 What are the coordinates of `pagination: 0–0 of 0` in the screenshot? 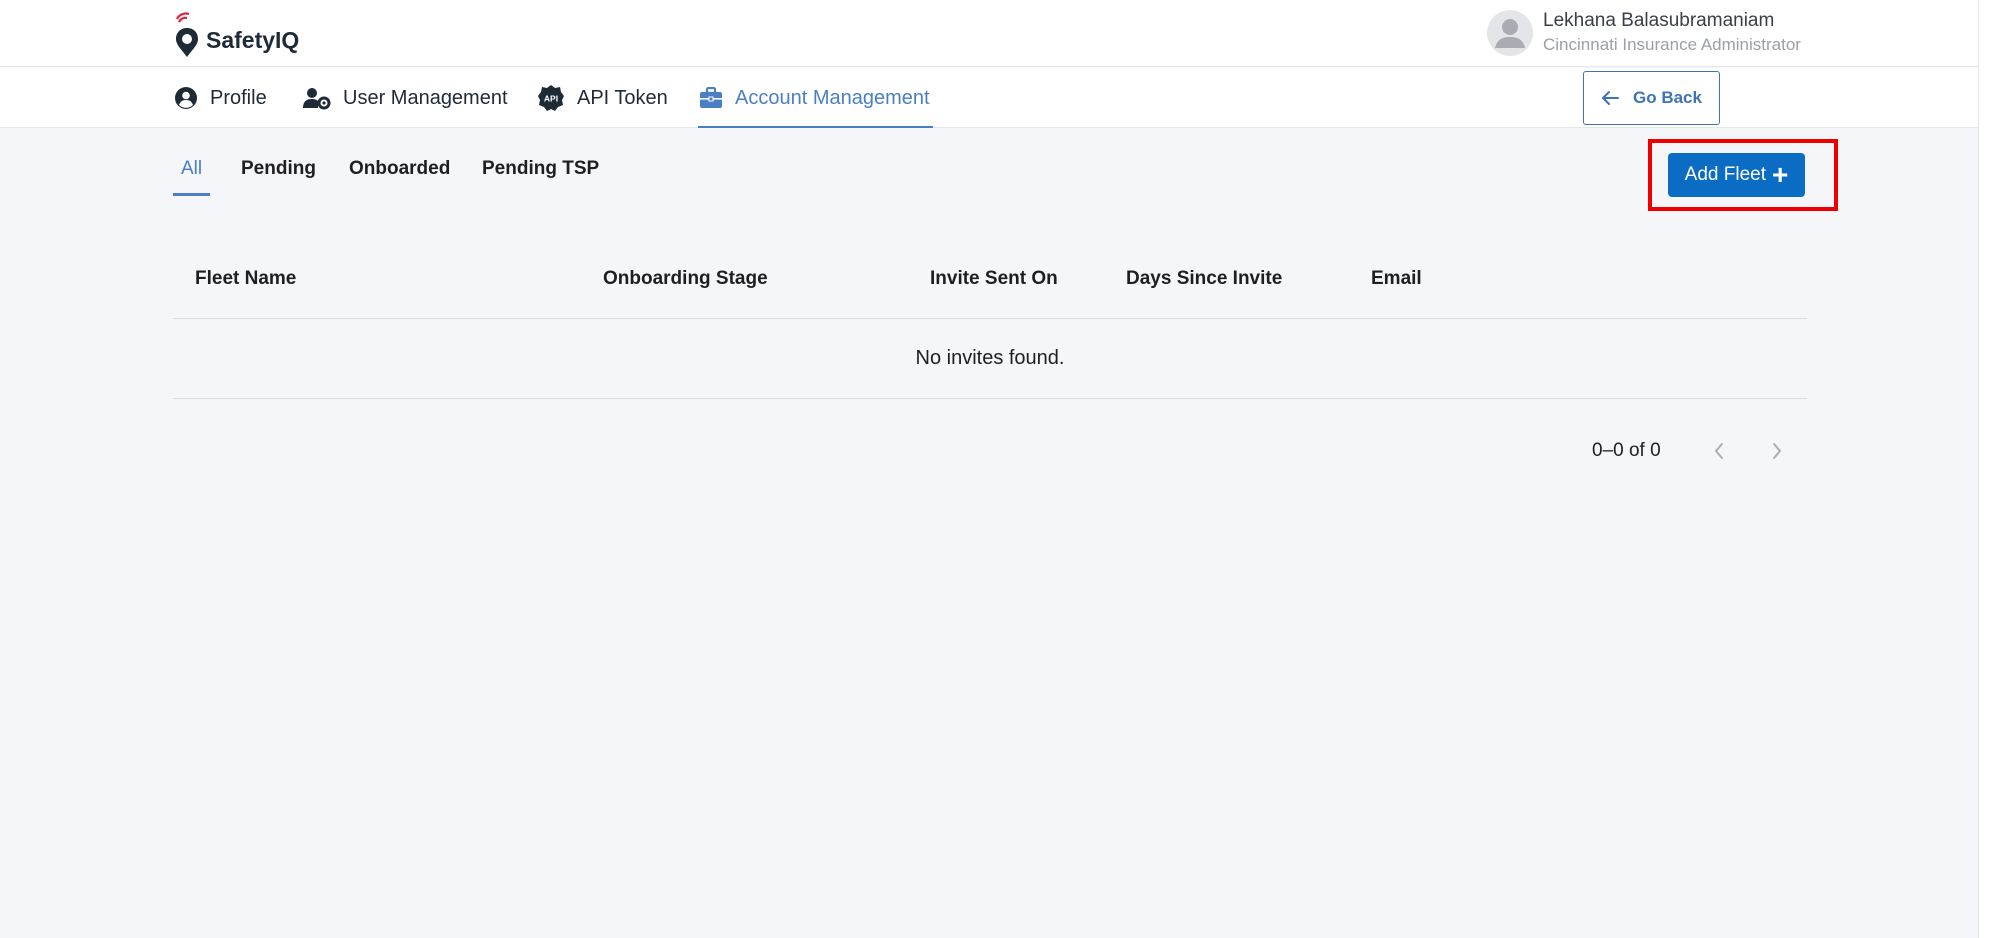 It's located at (1692, 451).